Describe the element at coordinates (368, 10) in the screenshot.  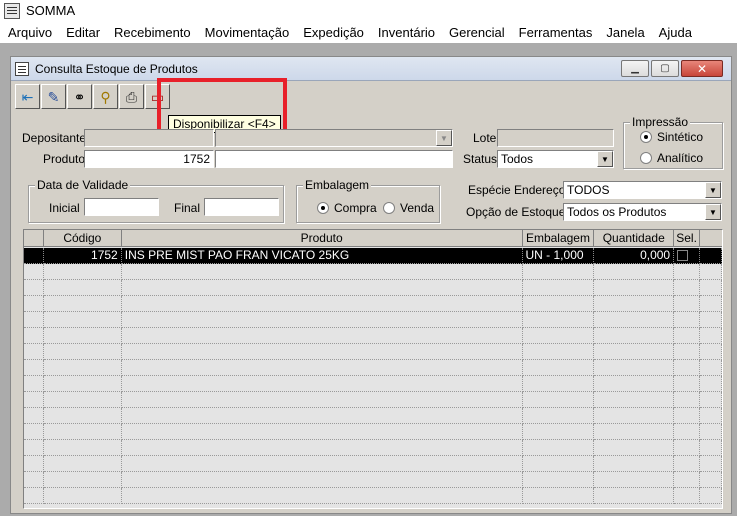
I see `app-title-bar: SOMMA` at that location.